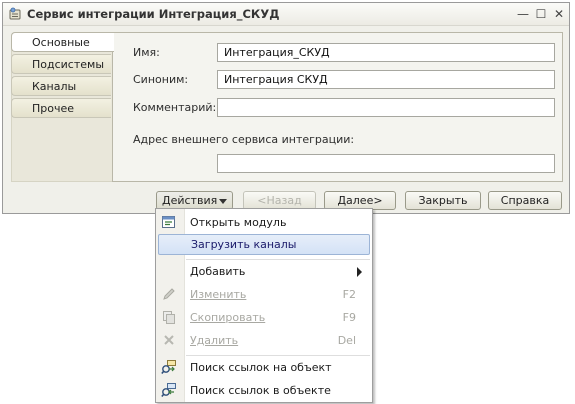 The height and width of the screenshot is (404, 575). Describe the element at coordinates (168, 367) in the screenshot. I see `find-refs-to-icon` at that location.